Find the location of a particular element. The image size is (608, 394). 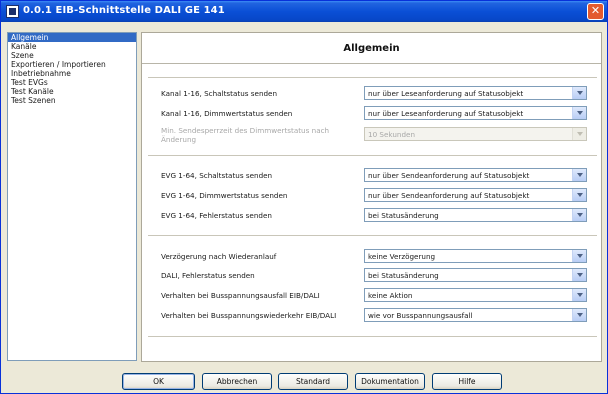

cancel-button: Abbrechen is located at coordinates (237, 381).